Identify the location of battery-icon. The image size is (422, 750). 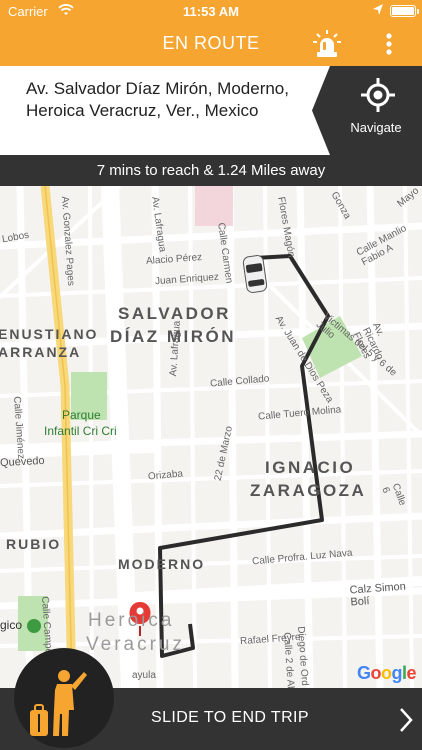
(403, 11).